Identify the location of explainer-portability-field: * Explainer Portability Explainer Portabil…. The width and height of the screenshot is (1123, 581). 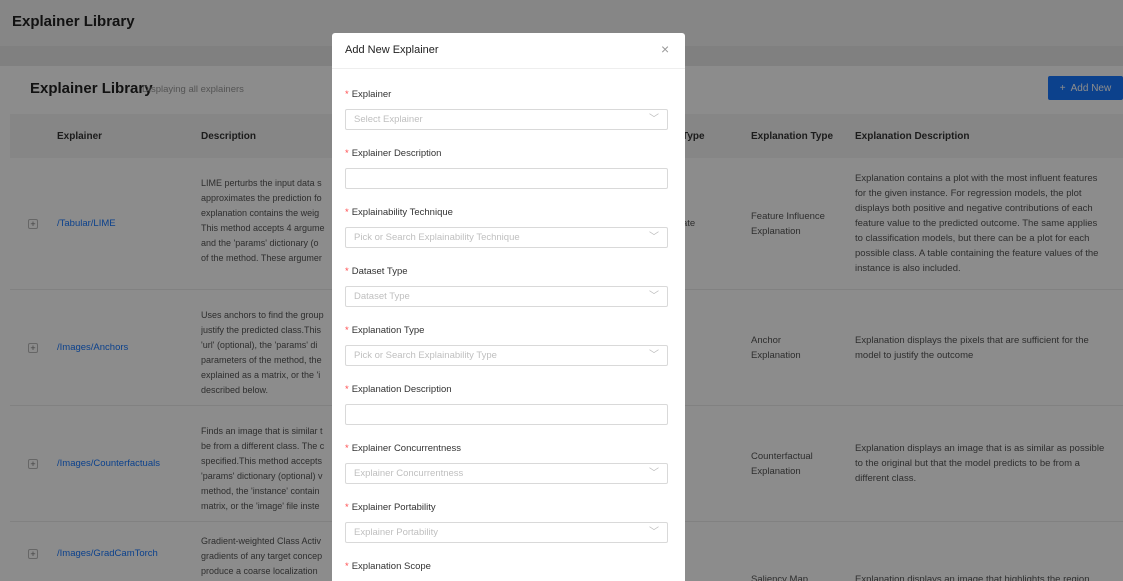
(506, 522).